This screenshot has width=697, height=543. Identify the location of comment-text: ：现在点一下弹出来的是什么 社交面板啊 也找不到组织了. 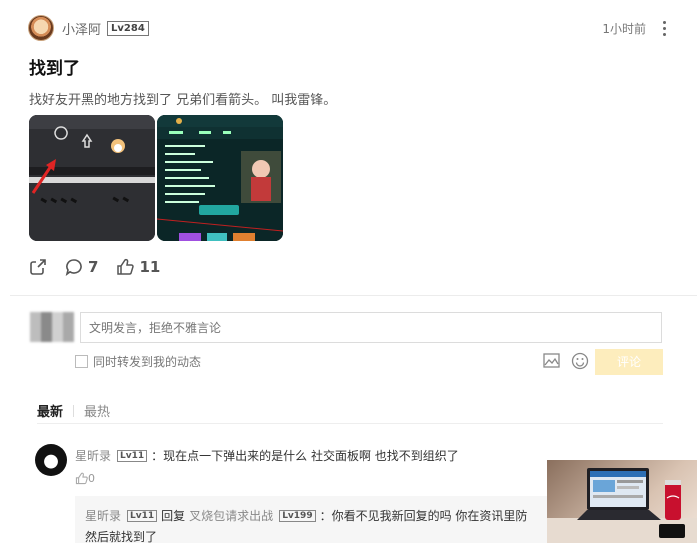
(305, 456).